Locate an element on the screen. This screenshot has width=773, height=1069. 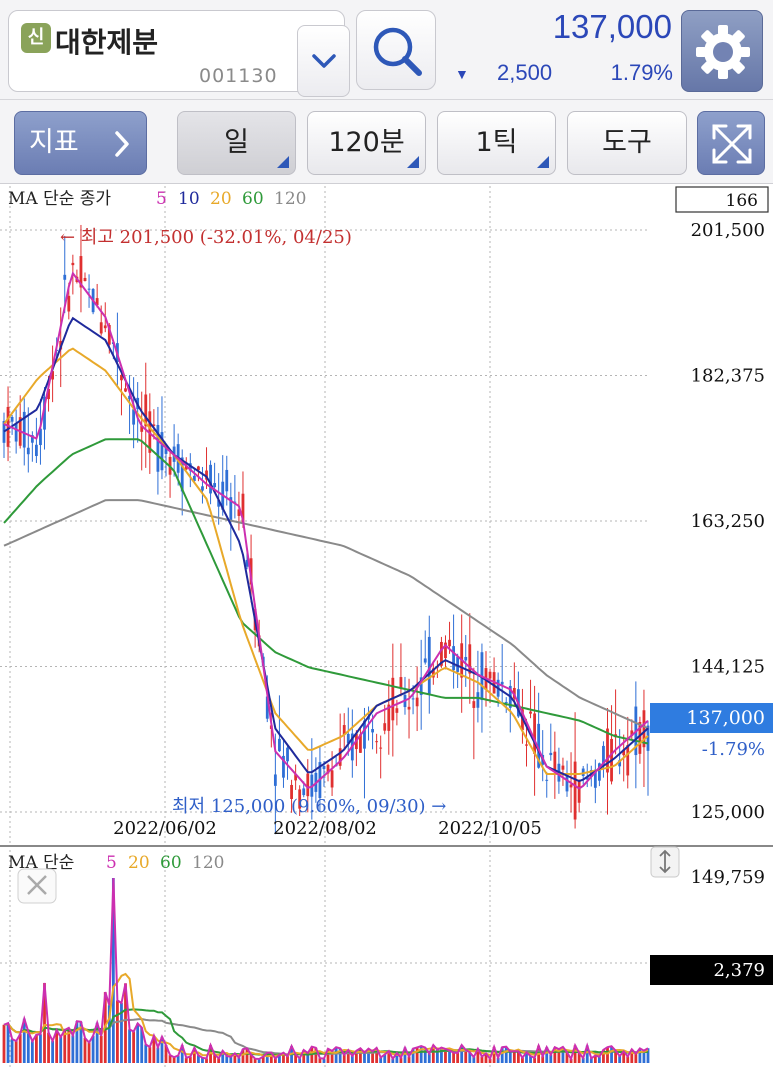
price-ma-legend-label: MA 단순 종가 is located at coordinates (59, 199).